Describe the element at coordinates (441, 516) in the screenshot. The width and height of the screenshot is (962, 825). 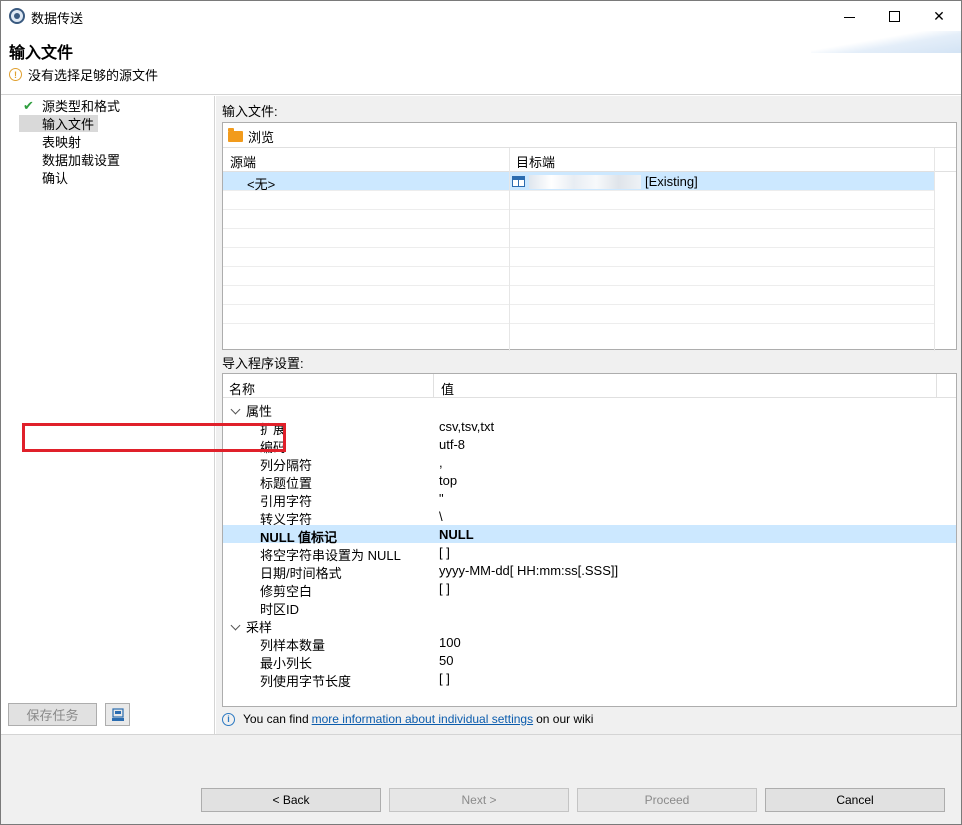
I see `property-value: \` at that location.